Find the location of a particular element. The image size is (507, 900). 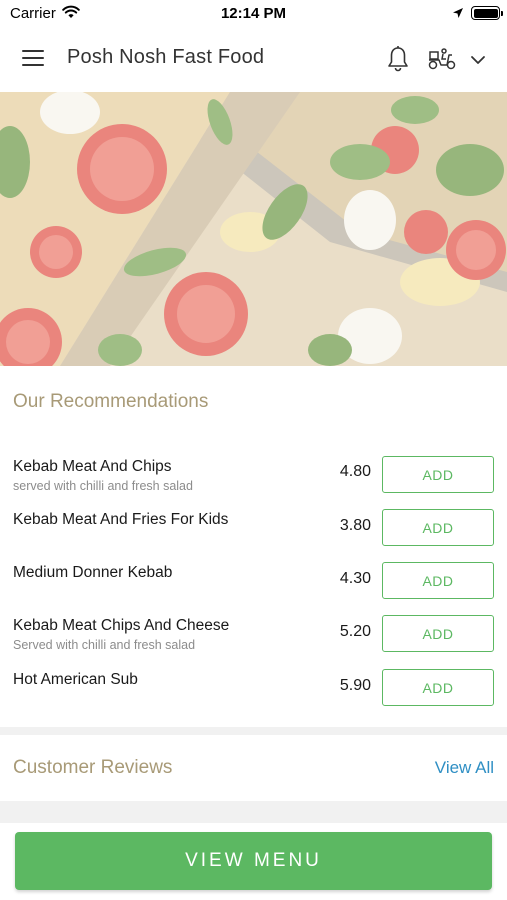

view-all-link: View All is located at coordinates (464, 768).